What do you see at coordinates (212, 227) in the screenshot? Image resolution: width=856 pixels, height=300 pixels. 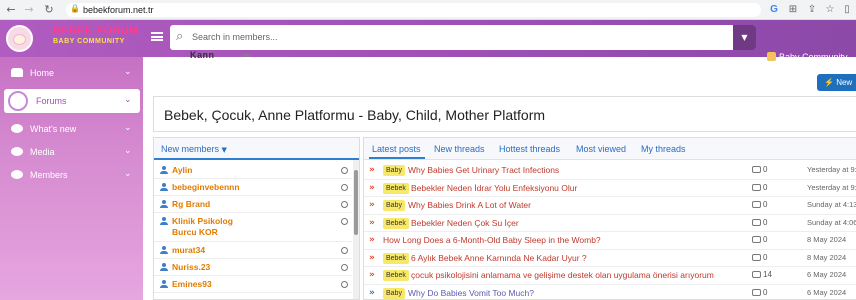 I see `member-name: Klinik Psikolog Burcu KOR` at bounding box center [212, 227].